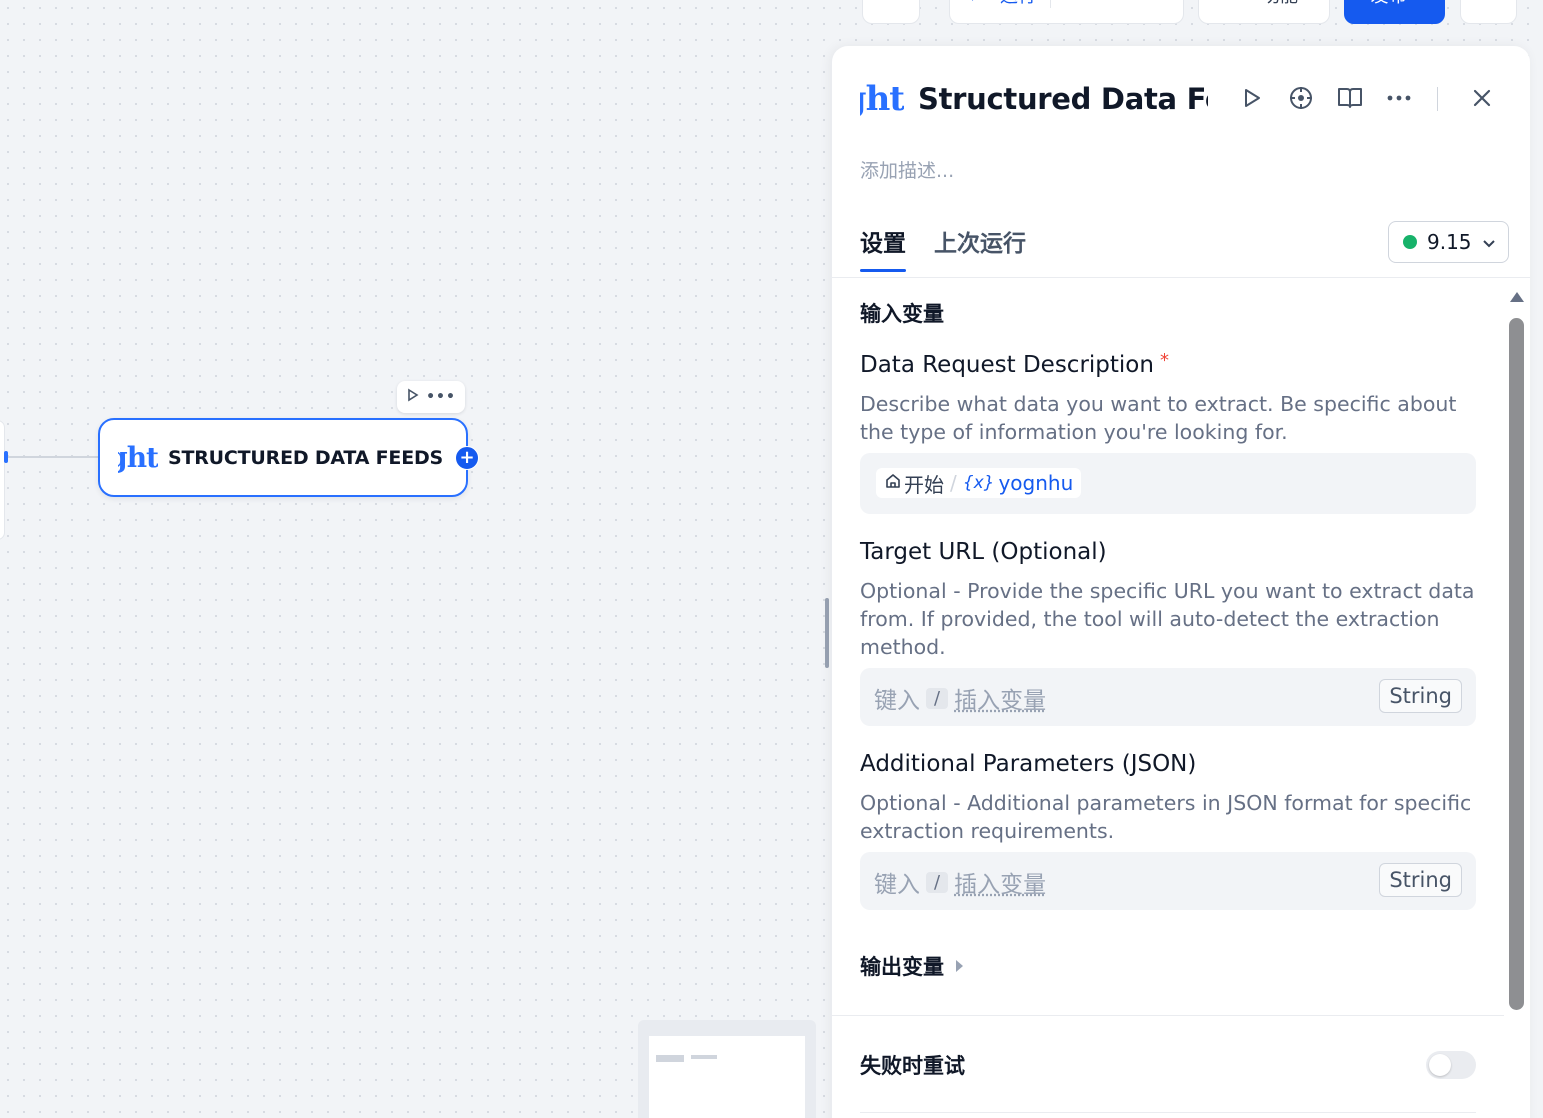 The width and height of the screenshot is (1543, 1118). I want to click on tab-last-run: 上次运行, so click(980, 248).